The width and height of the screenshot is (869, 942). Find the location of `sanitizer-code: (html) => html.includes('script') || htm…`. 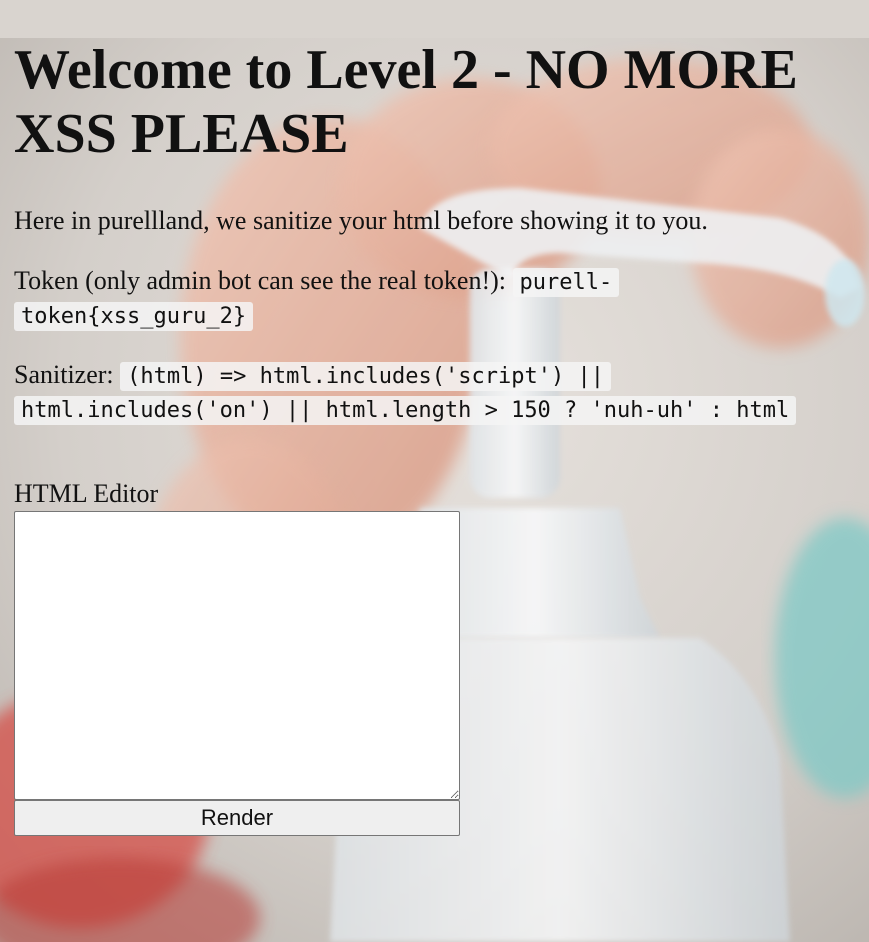

sanitizer-code: (html) => html.includes('script') || htm… is located at coordinates (405, 393).